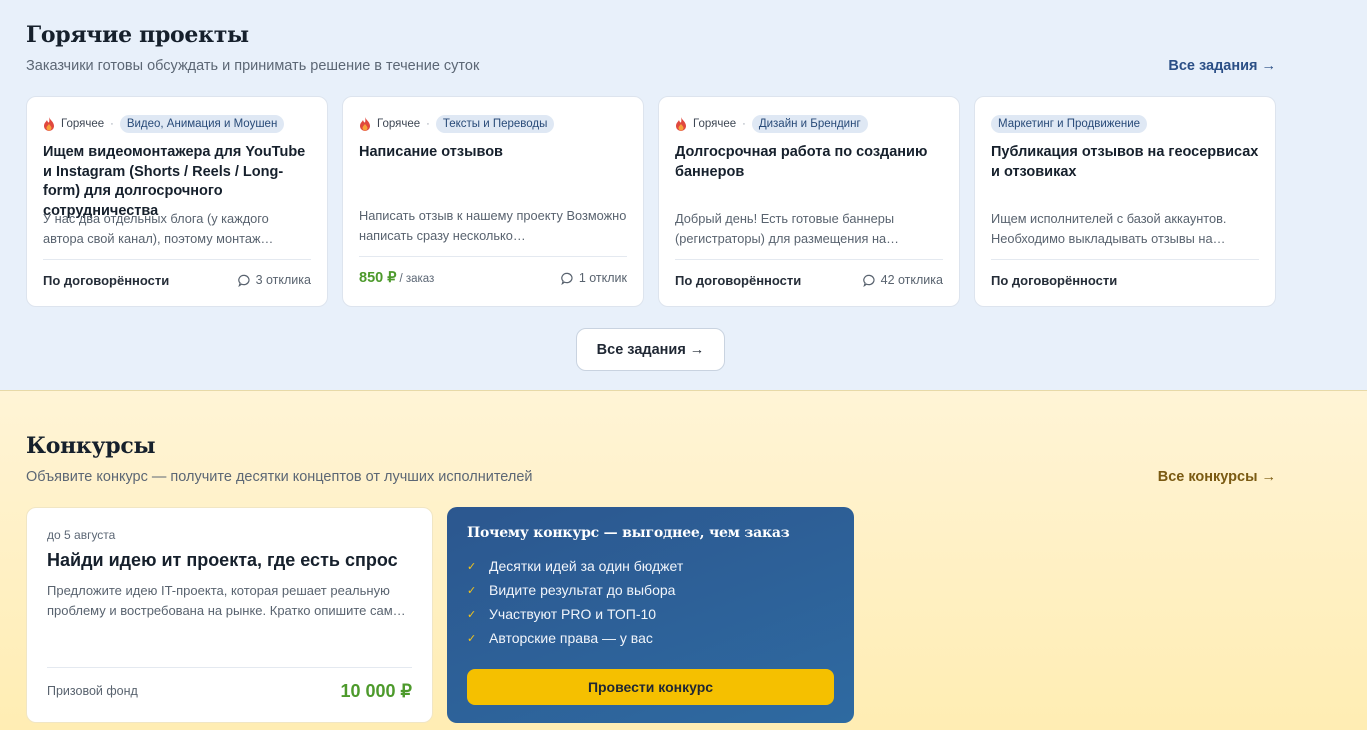  I want to click on card-meta: Горячее · Видео, Анимация и Моушен, so click(177, 124).